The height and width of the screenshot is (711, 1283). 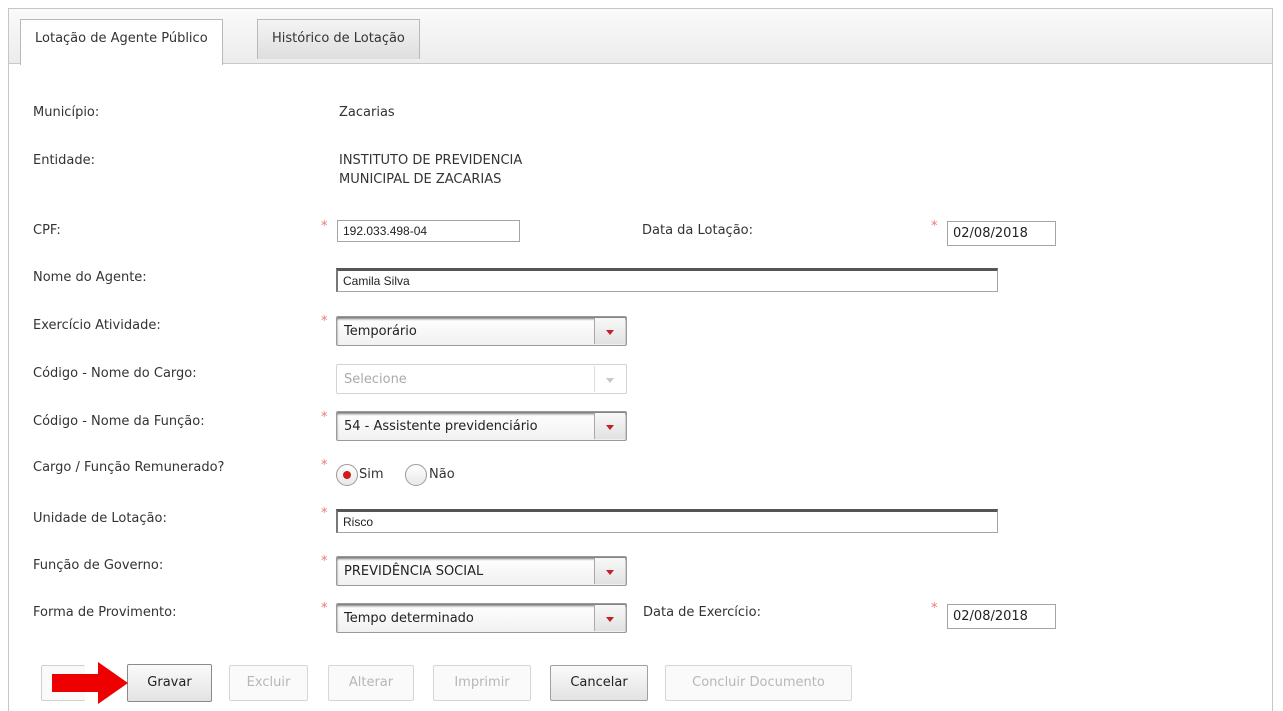 I want to click on excluir-button: Excluir, so click(x=268, y=683).